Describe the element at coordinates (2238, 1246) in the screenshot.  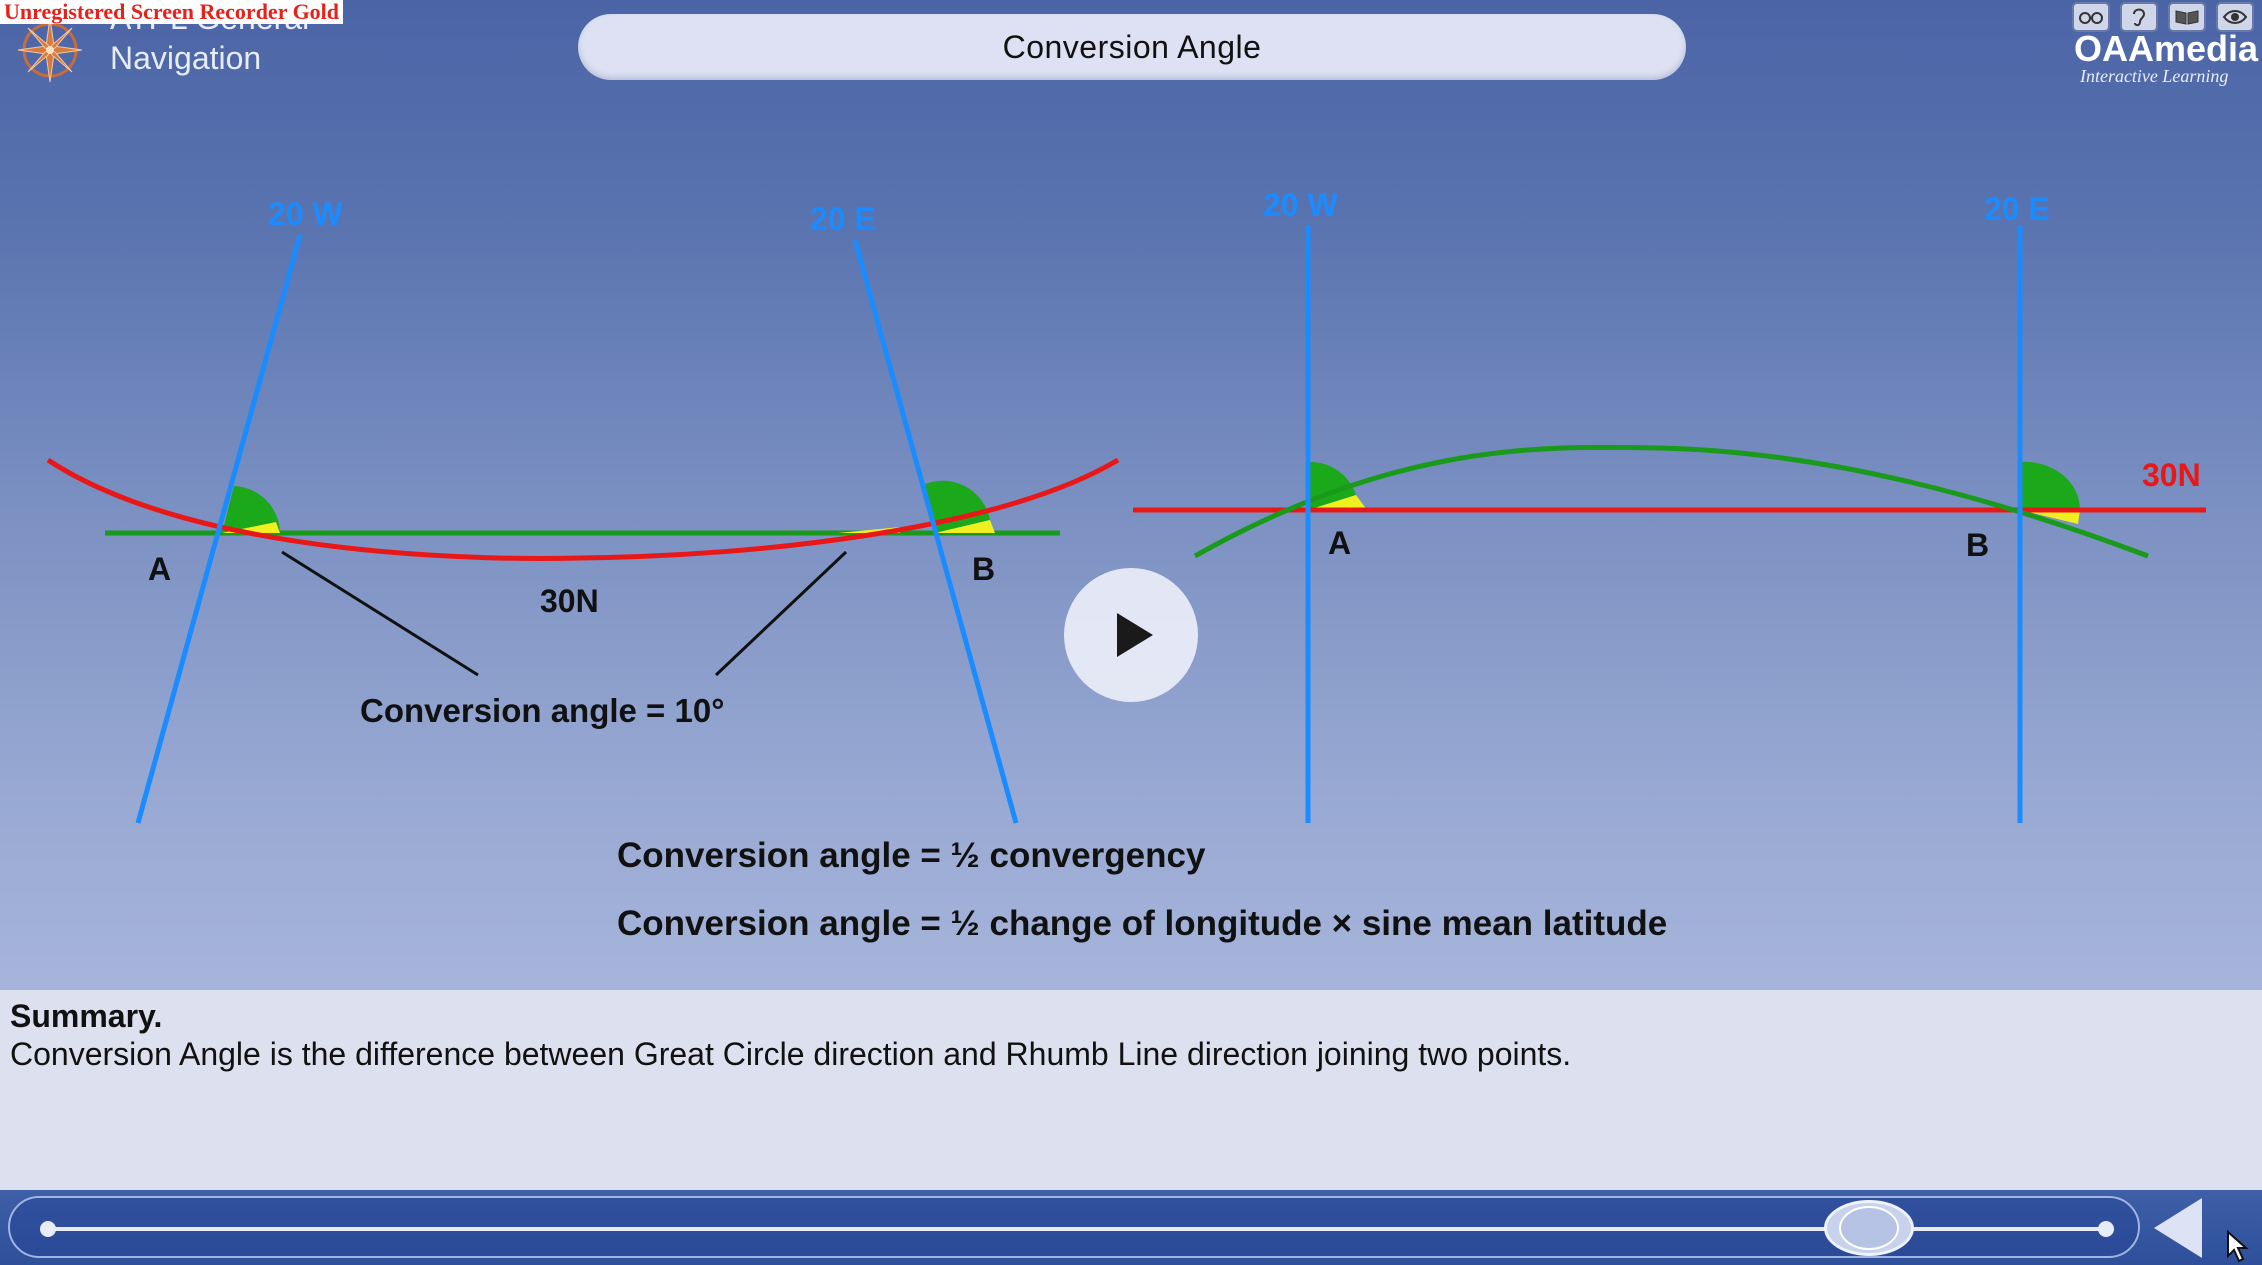
I see `mouse-cursor-icon` at that location.